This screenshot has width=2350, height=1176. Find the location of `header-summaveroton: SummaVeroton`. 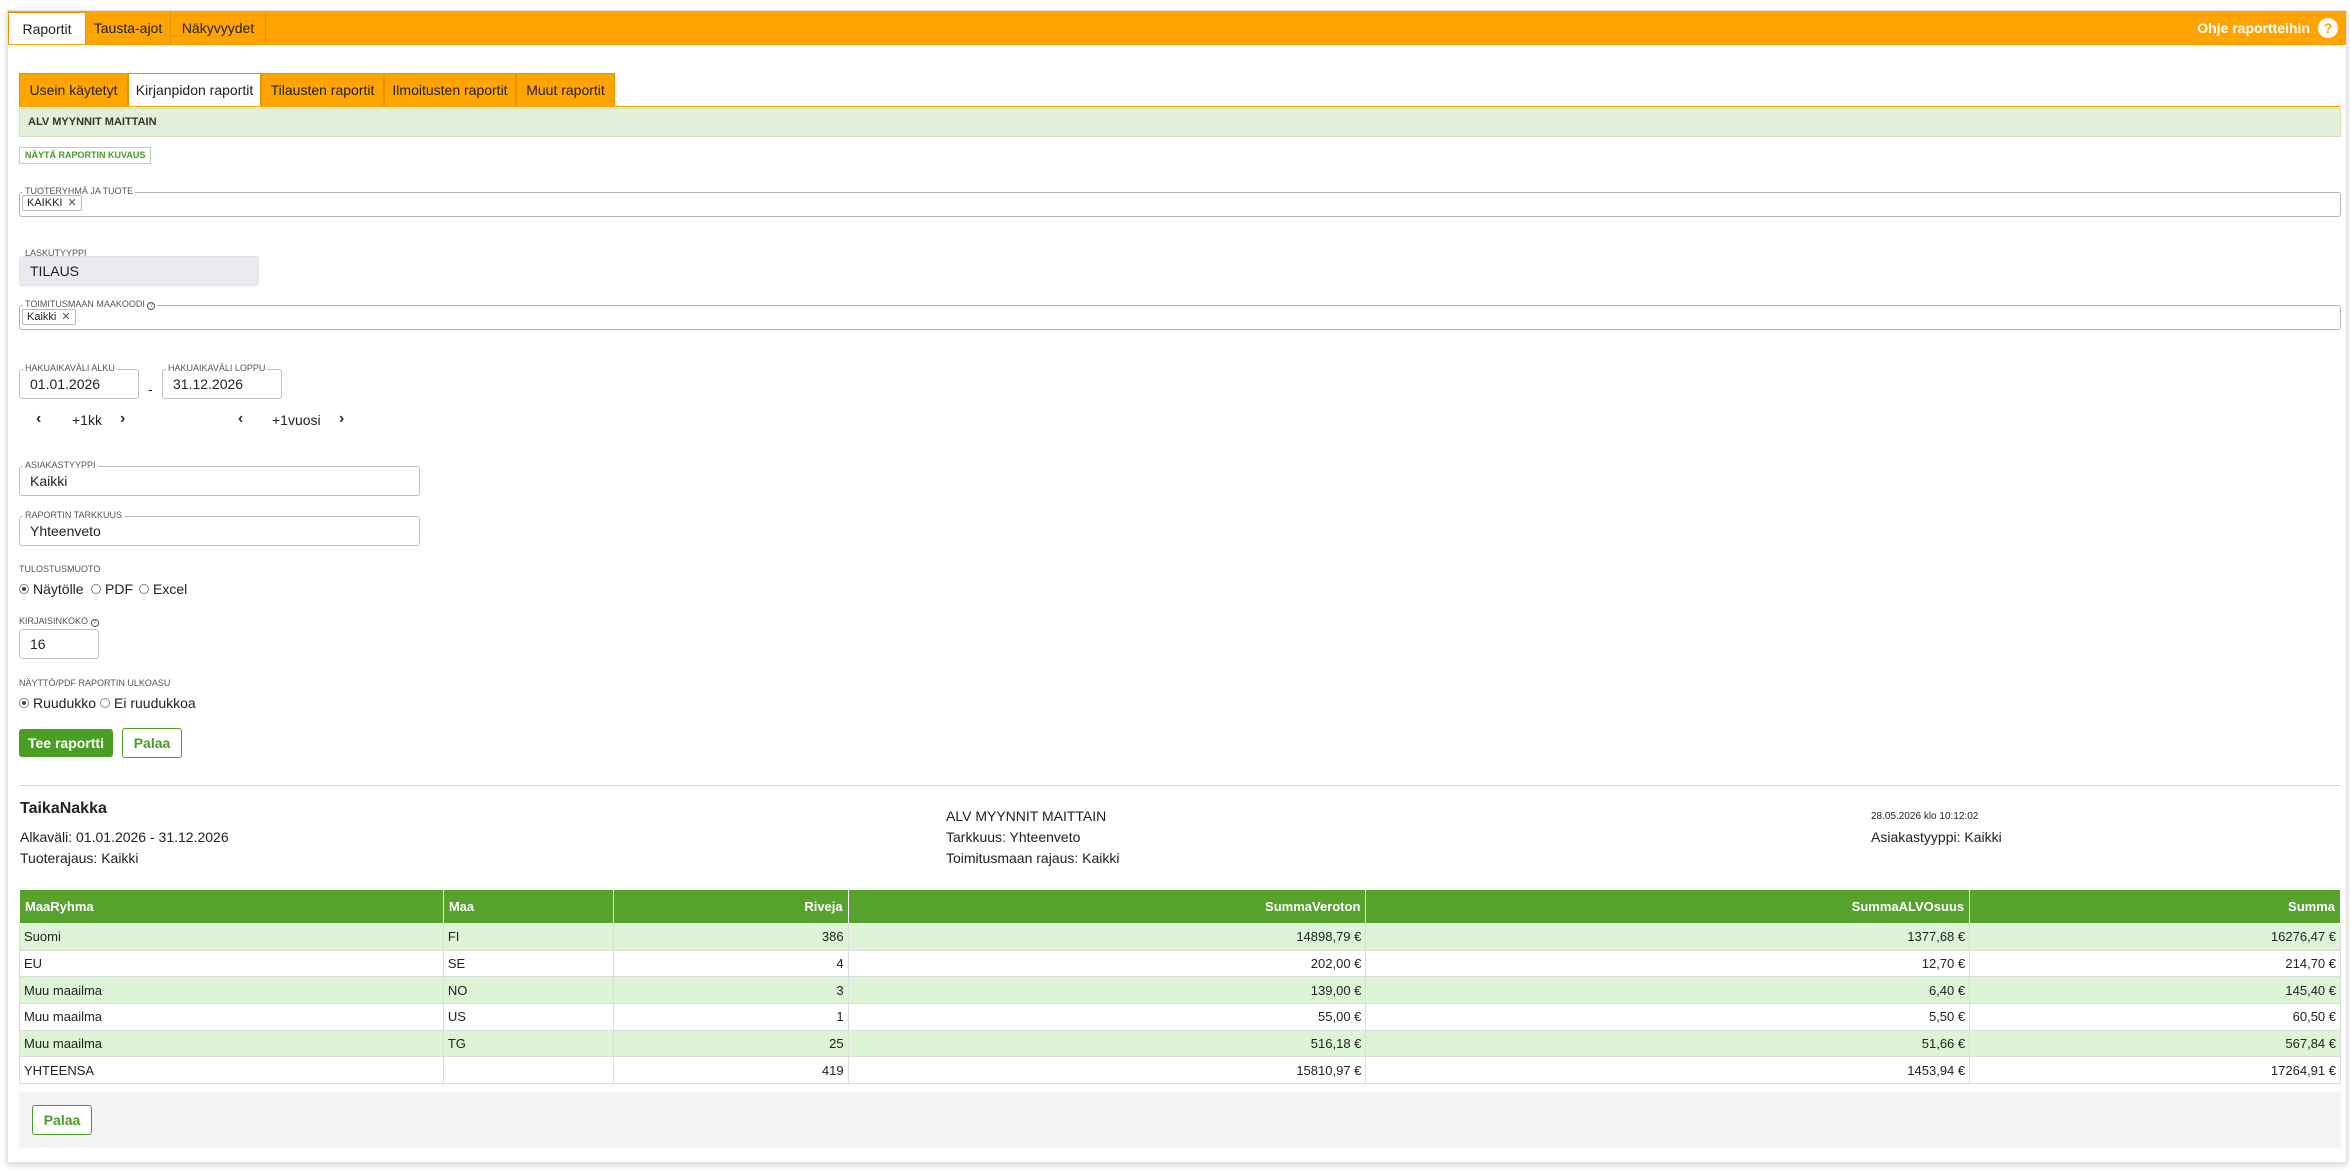

header-summaveroton: SummaVeroton is located at coordinates (1107, 906).